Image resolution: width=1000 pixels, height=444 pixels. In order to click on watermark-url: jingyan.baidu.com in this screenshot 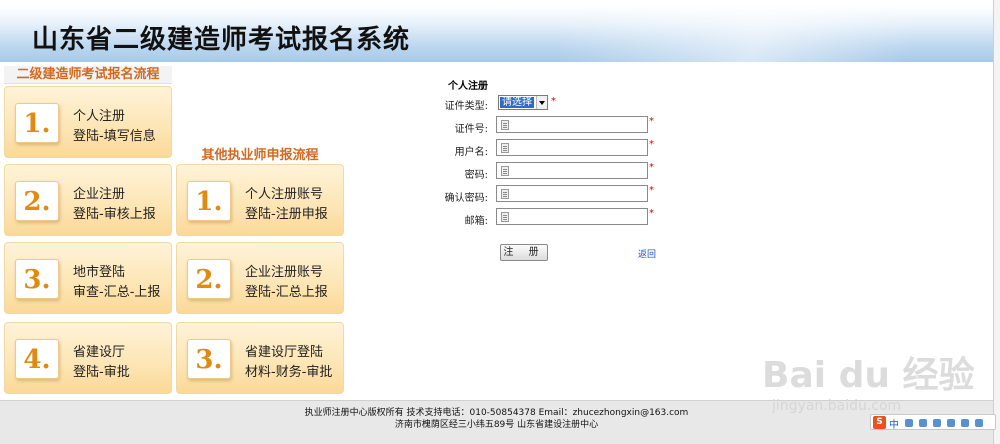, I will do `click(837, 406)`.